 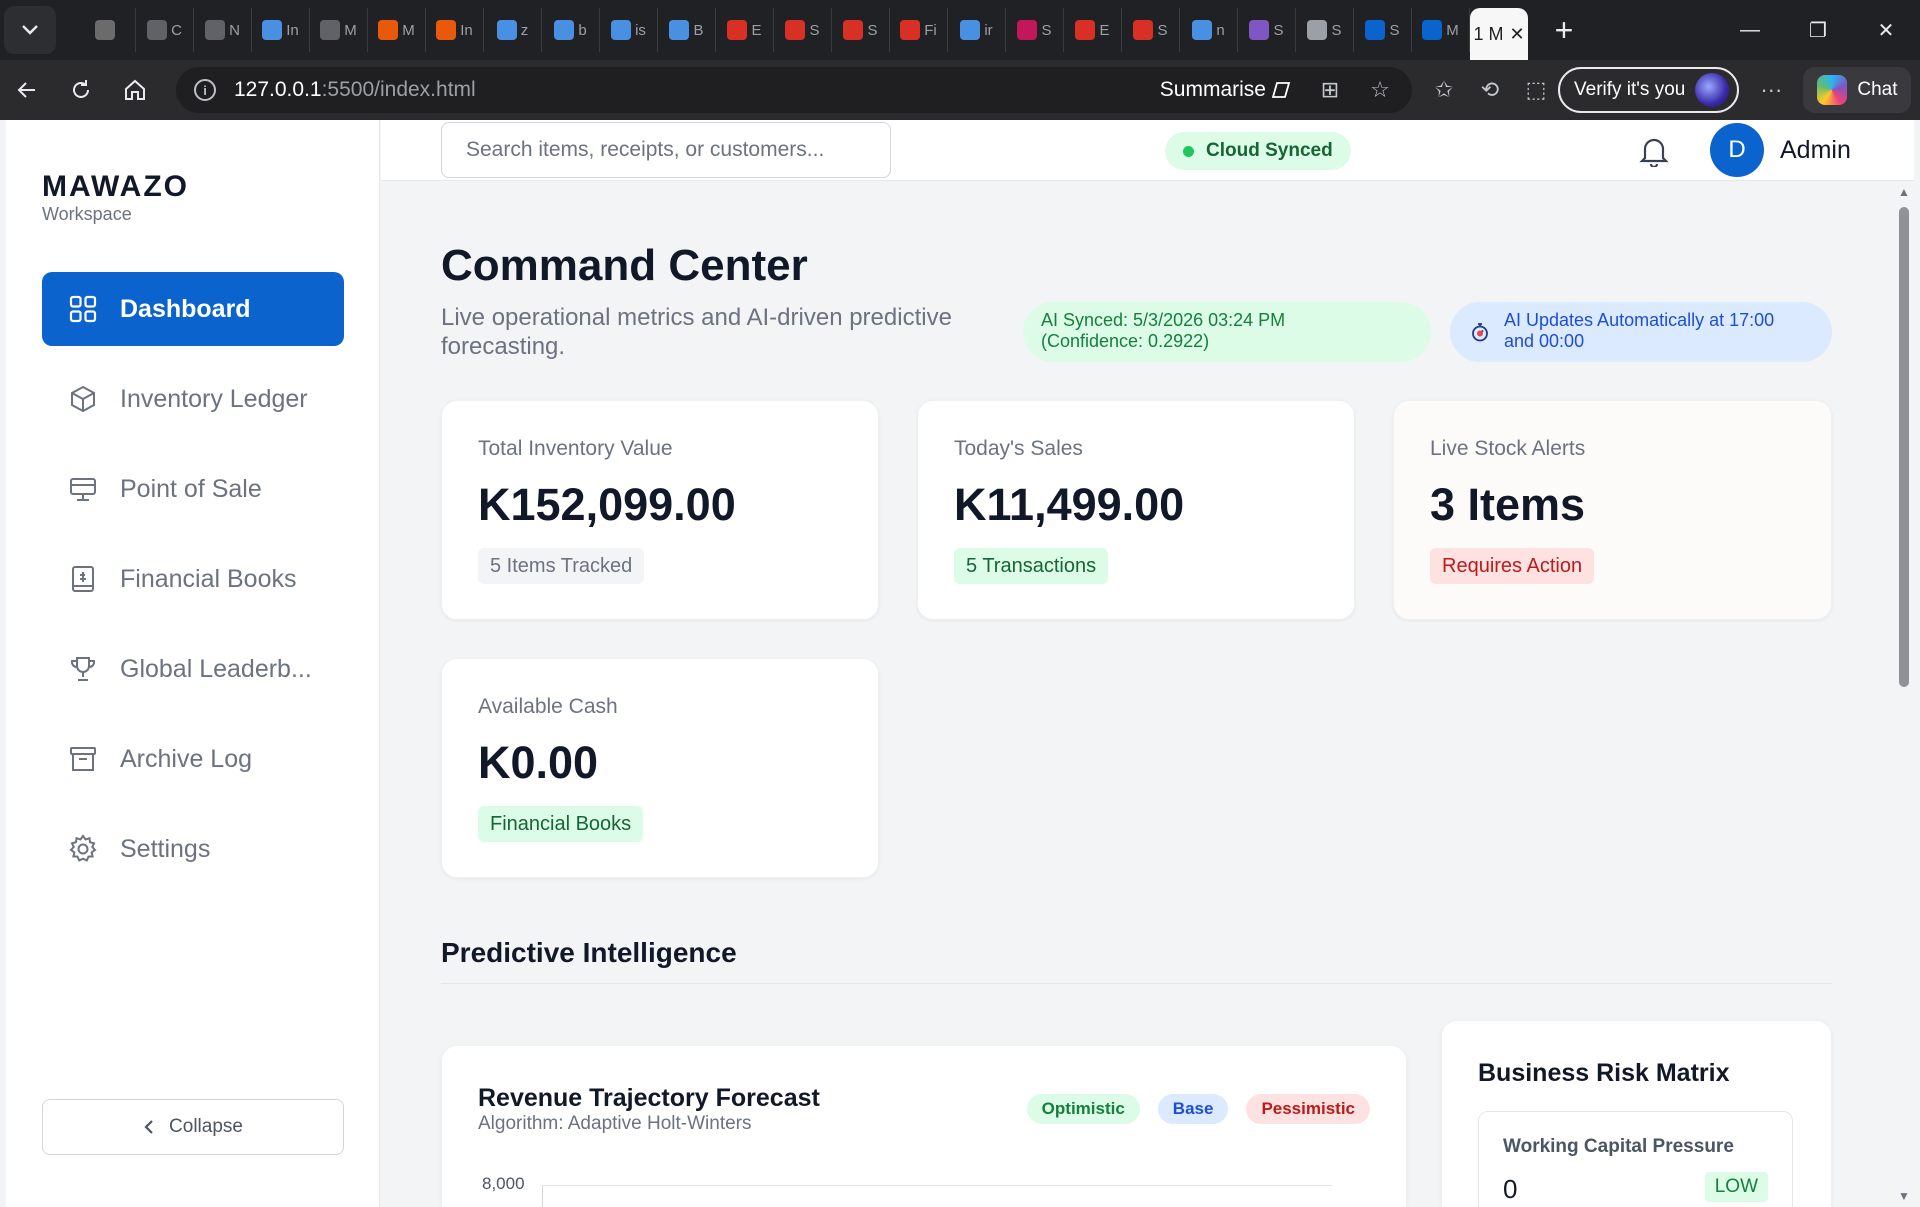 I want to click on global-search, so click(x=666, y=150).